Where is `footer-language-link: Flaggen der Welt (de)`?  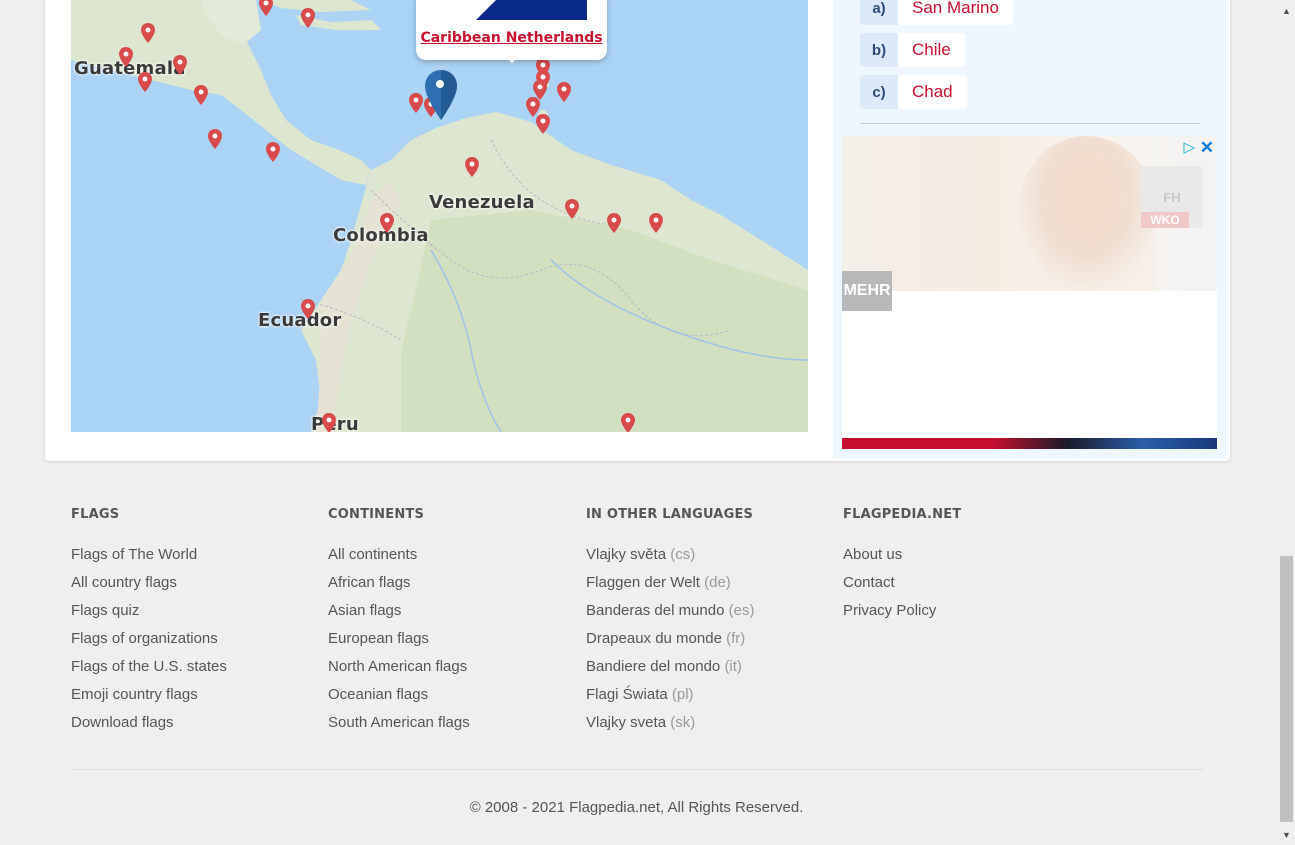
footer-language-link: Flaggen der Welt (de) is located at coordinates (670, 588).